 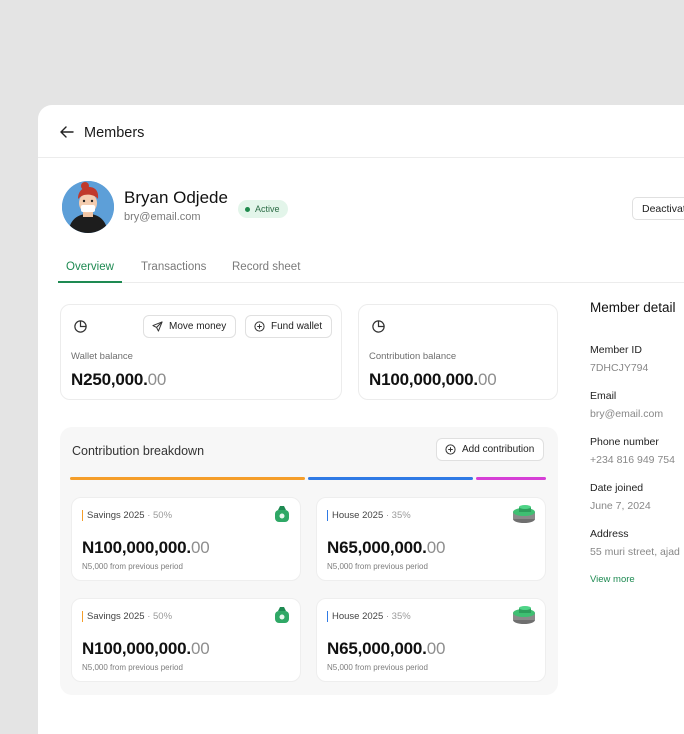 I want to click on breakdown-title: Contribution breakdown, so click(x=138, y=451).